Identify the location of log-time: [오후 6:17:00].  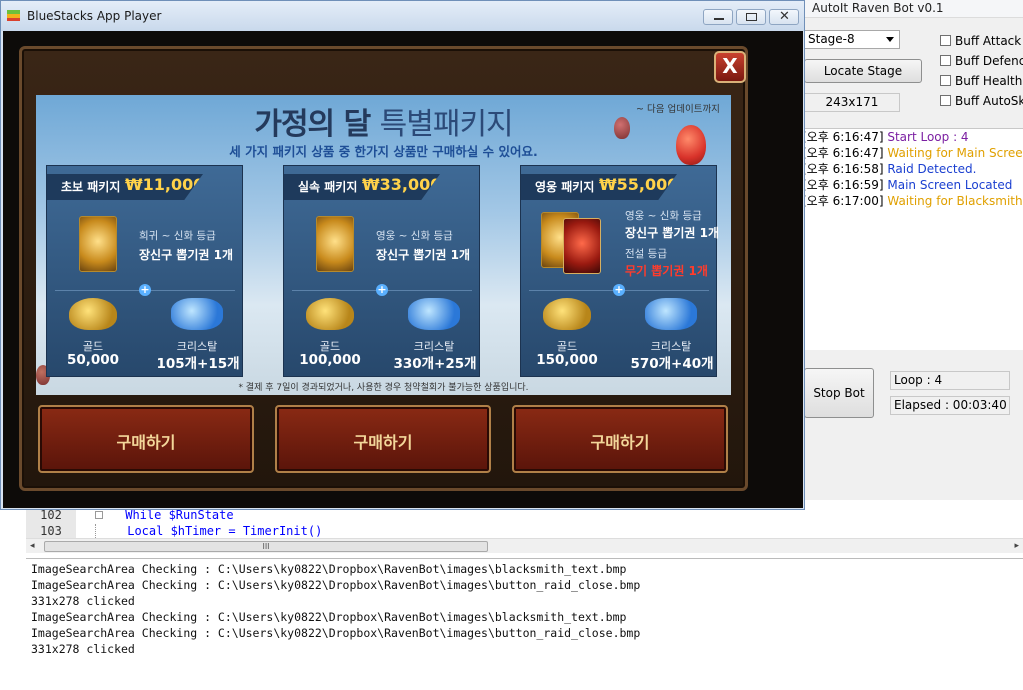
(843, 201).